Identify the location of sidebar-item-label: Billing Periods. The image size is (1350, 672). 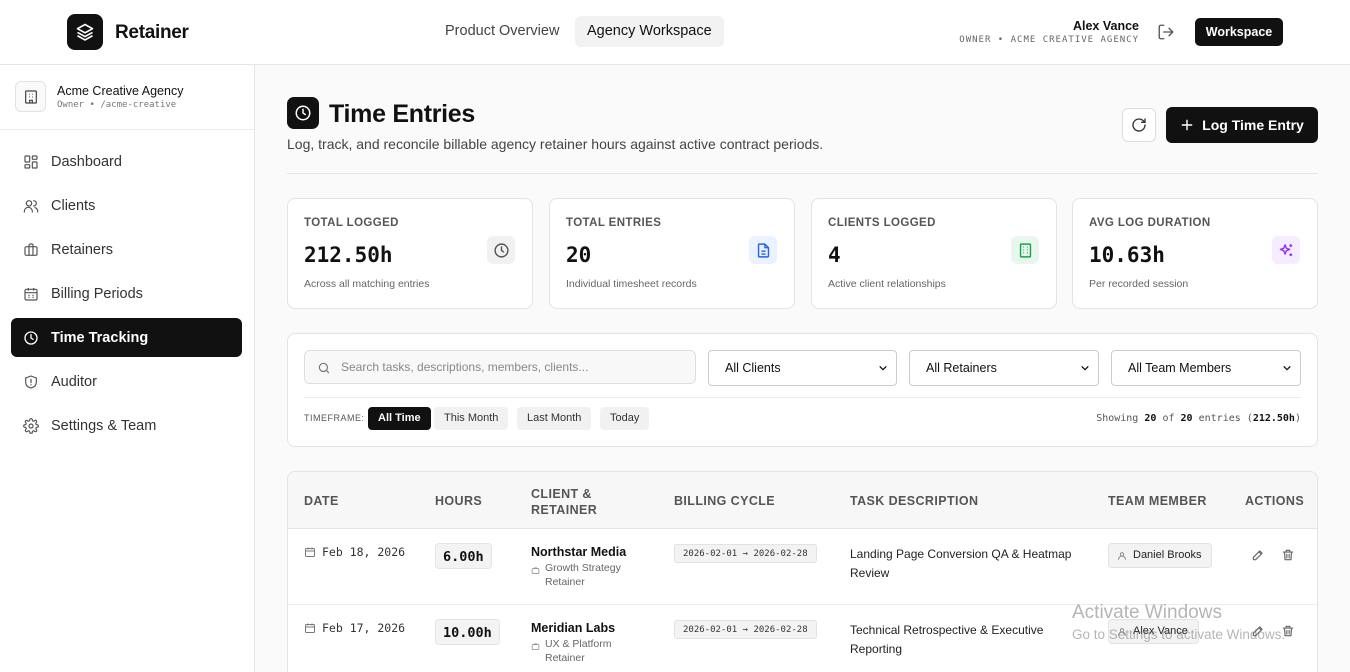
(97, 293).